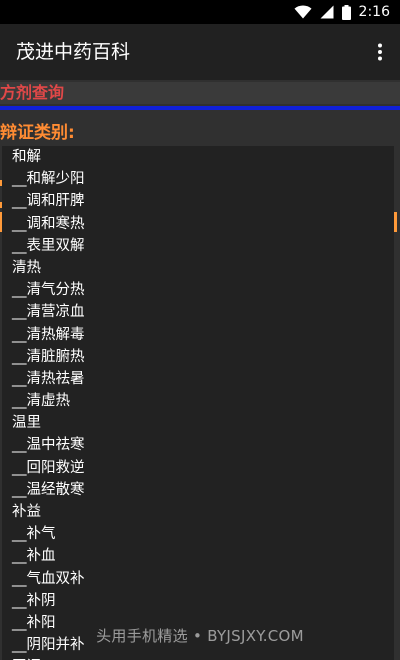 This screenshot has width=400, height=660. Describe the element at coordinates (198, 357) in the screenshot. I see `dropdown-option: __清脏腑热` at that location.